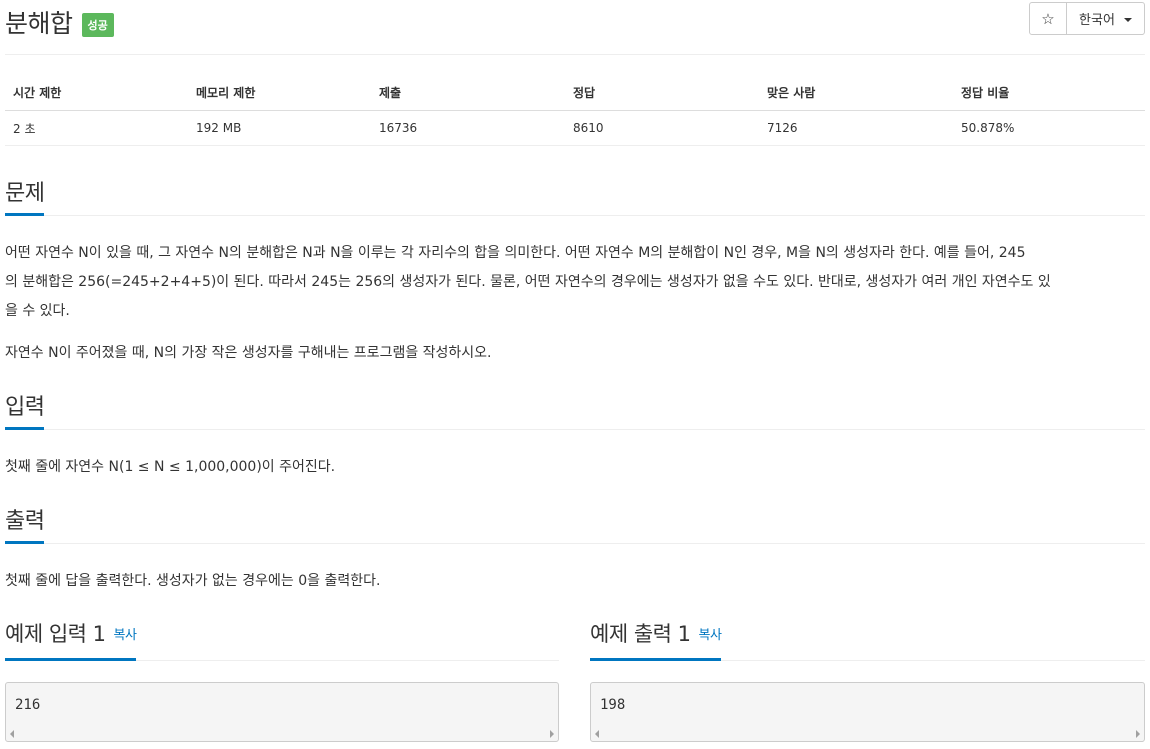 The height and width of the screenshot is (749, 1150). I want to click on table-row: 2 초 192 MB 16736 8610 7126 50.878%, so click(575, 128).